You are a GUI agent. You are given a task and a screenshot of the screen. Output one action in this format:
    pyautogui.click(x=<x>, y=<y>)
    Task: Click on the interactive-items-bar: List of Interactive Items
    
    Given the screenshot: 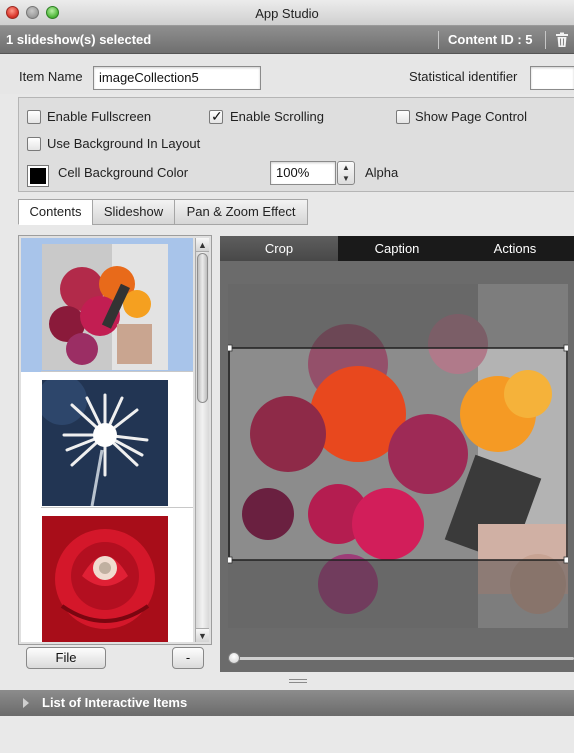 What is the action you would take?
    pyautogui.click(x=287, y=703)
    